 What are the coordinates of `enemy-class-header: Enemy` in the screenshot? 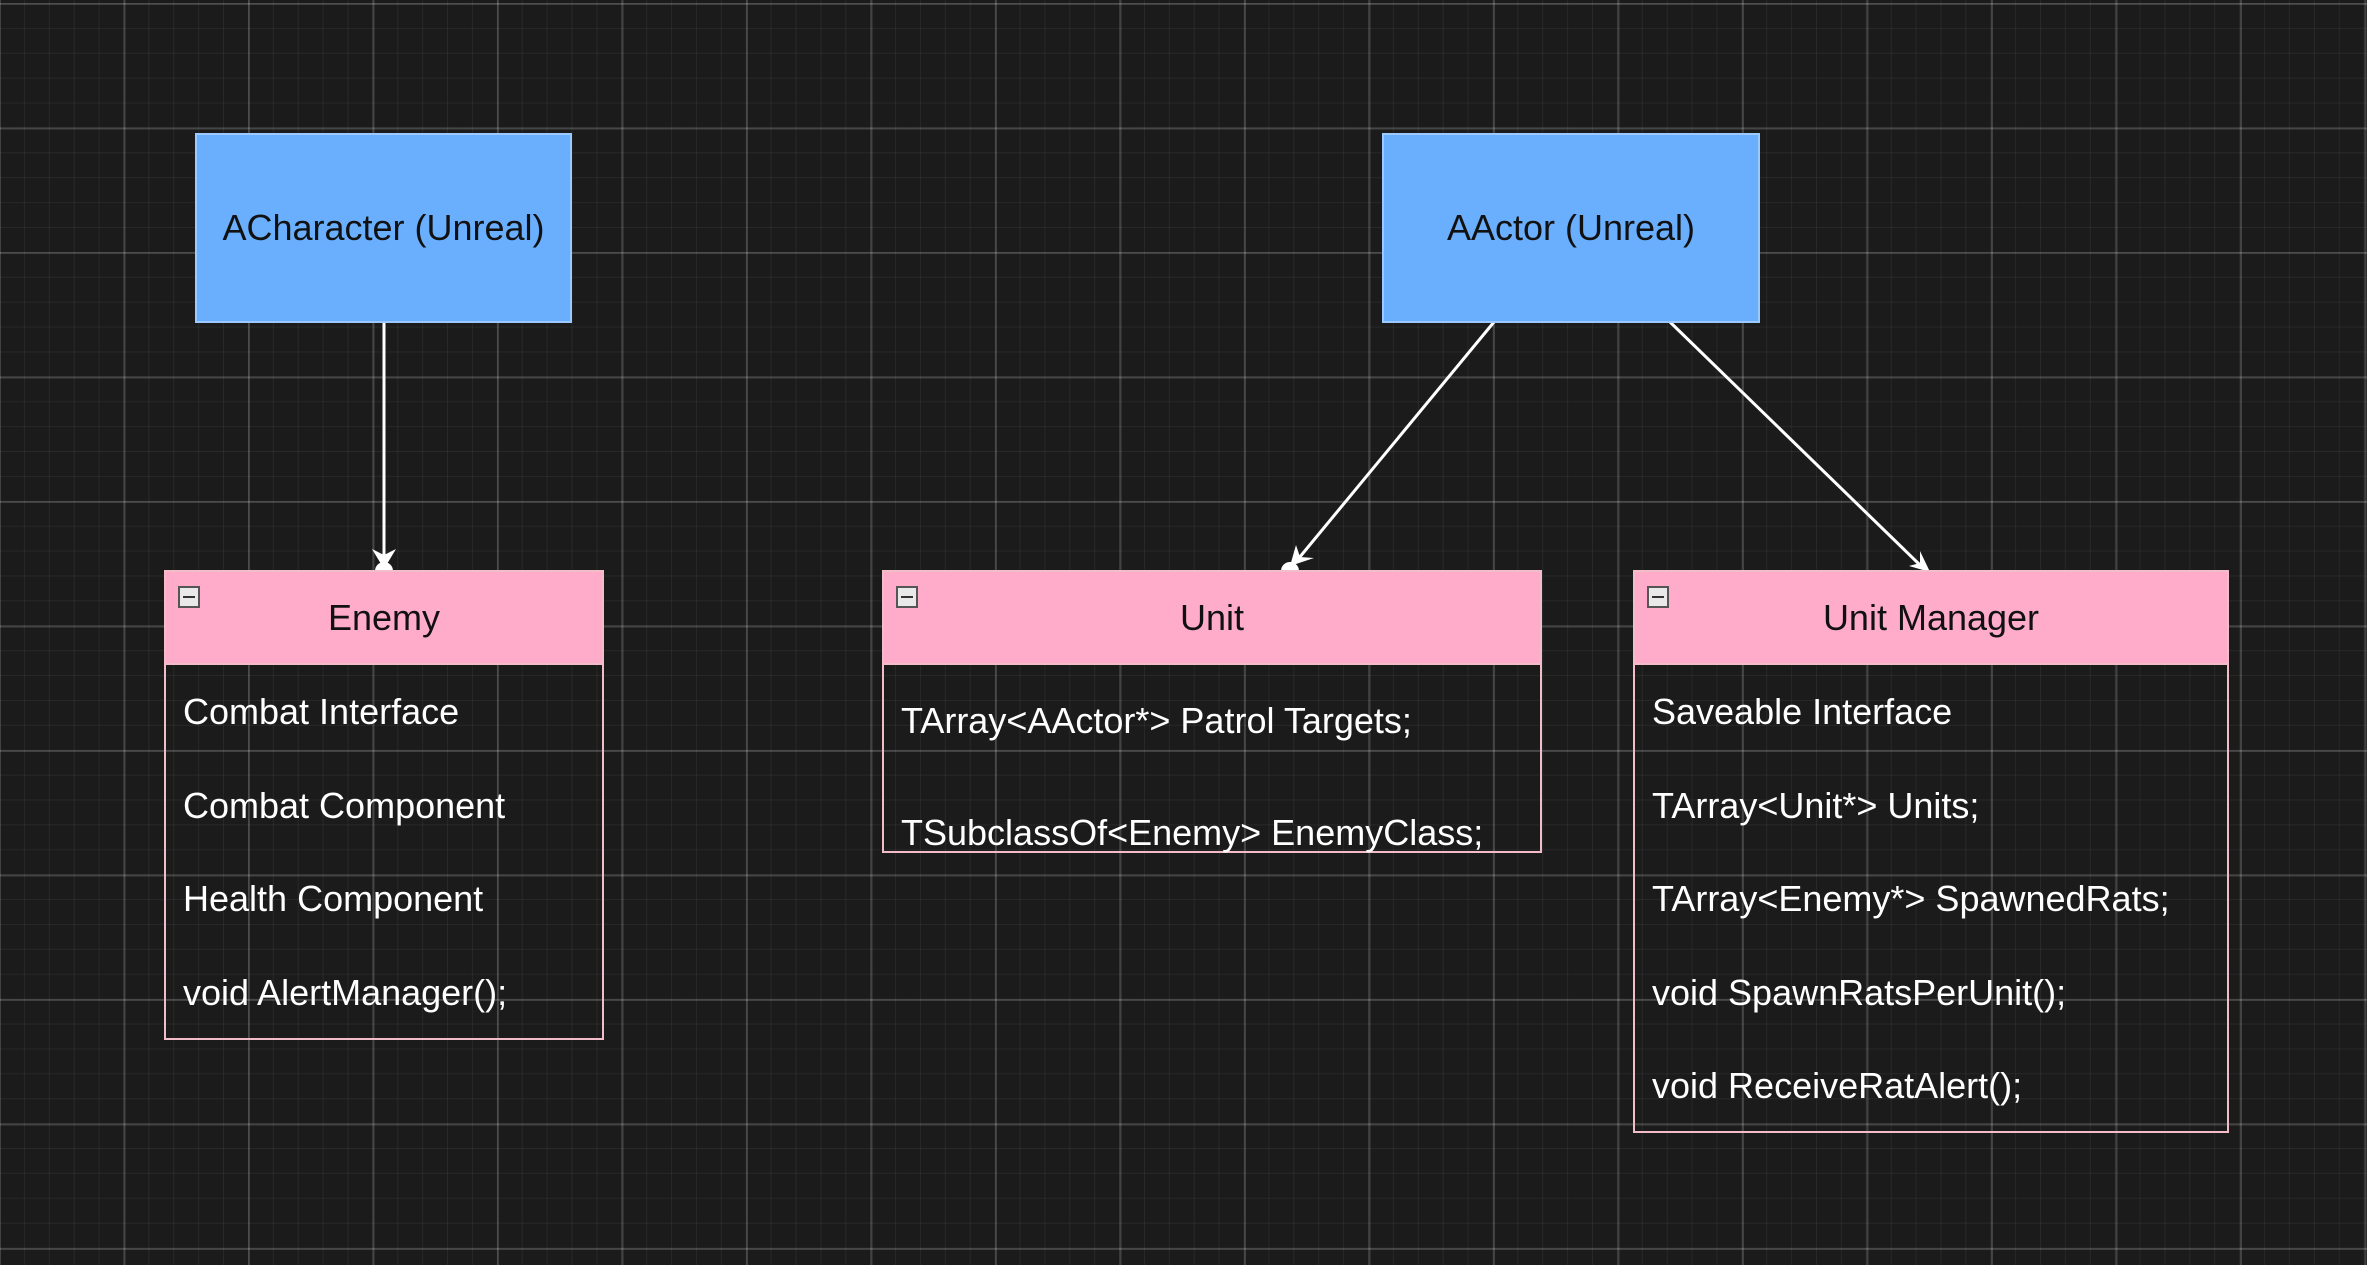 It's located at (384, 618).